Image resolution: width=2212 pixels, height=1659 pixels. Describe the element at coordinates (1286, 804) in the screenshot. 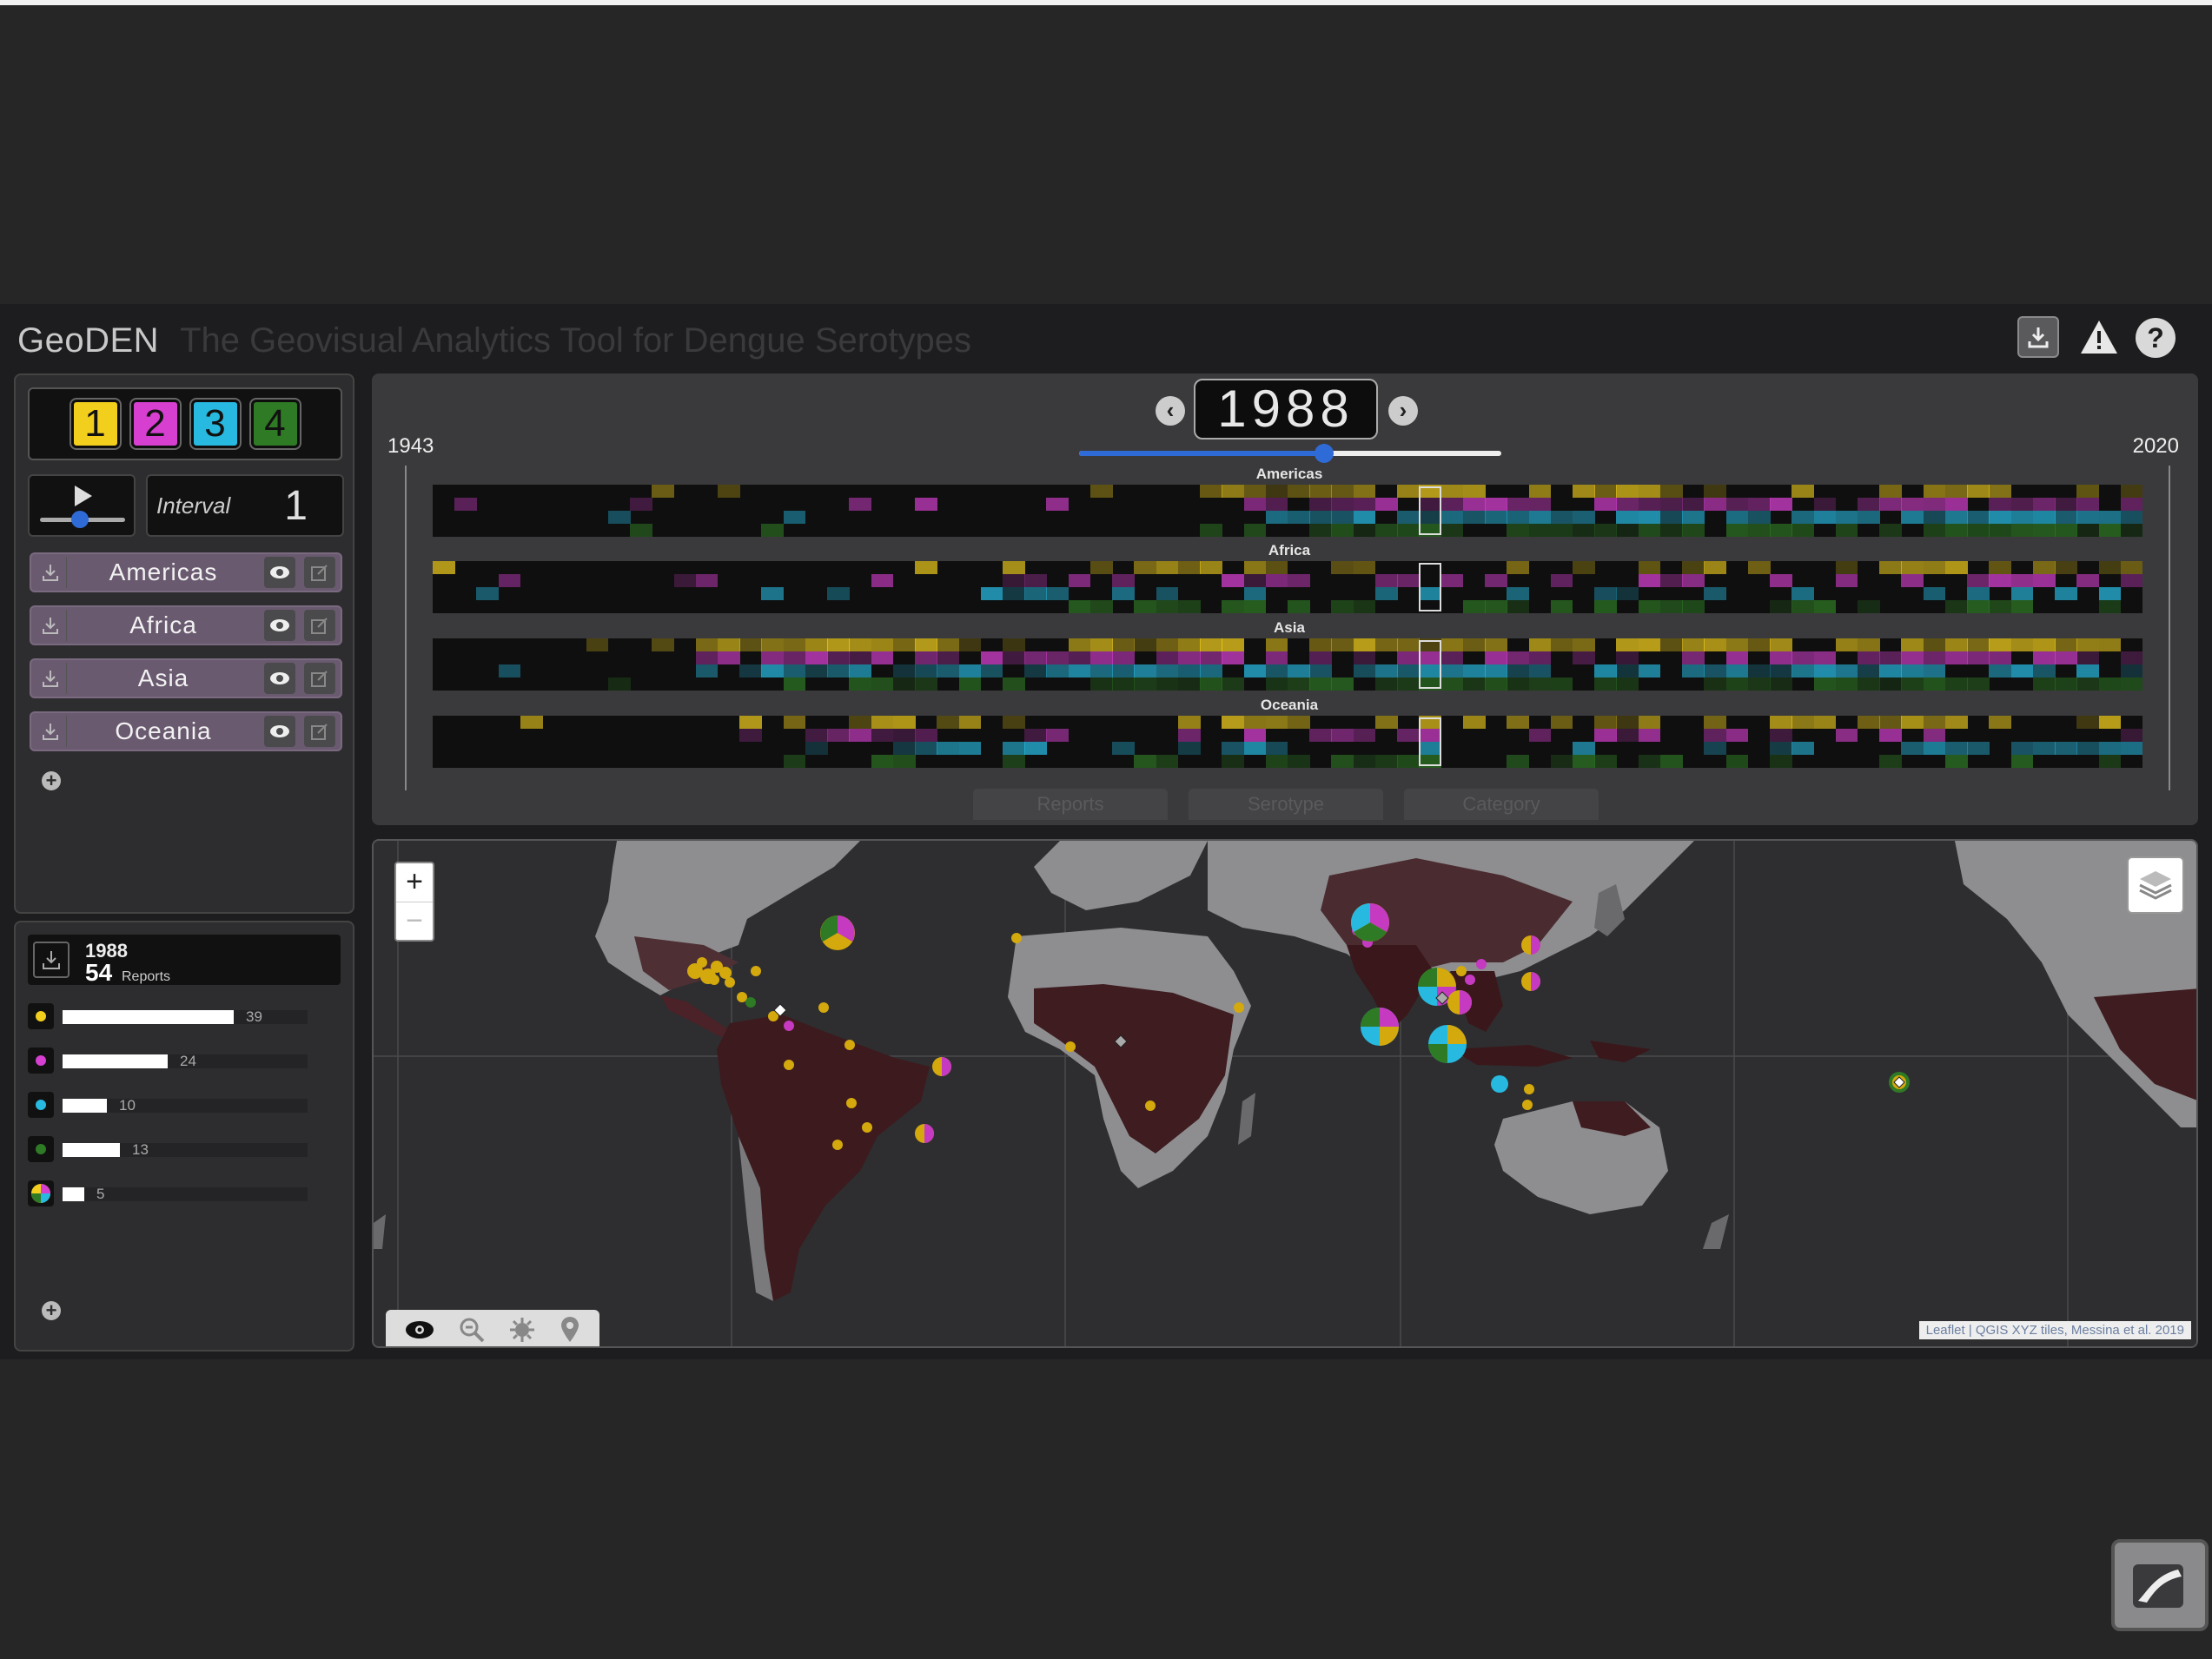

I see `tab-serotype: Serotype` at that location.